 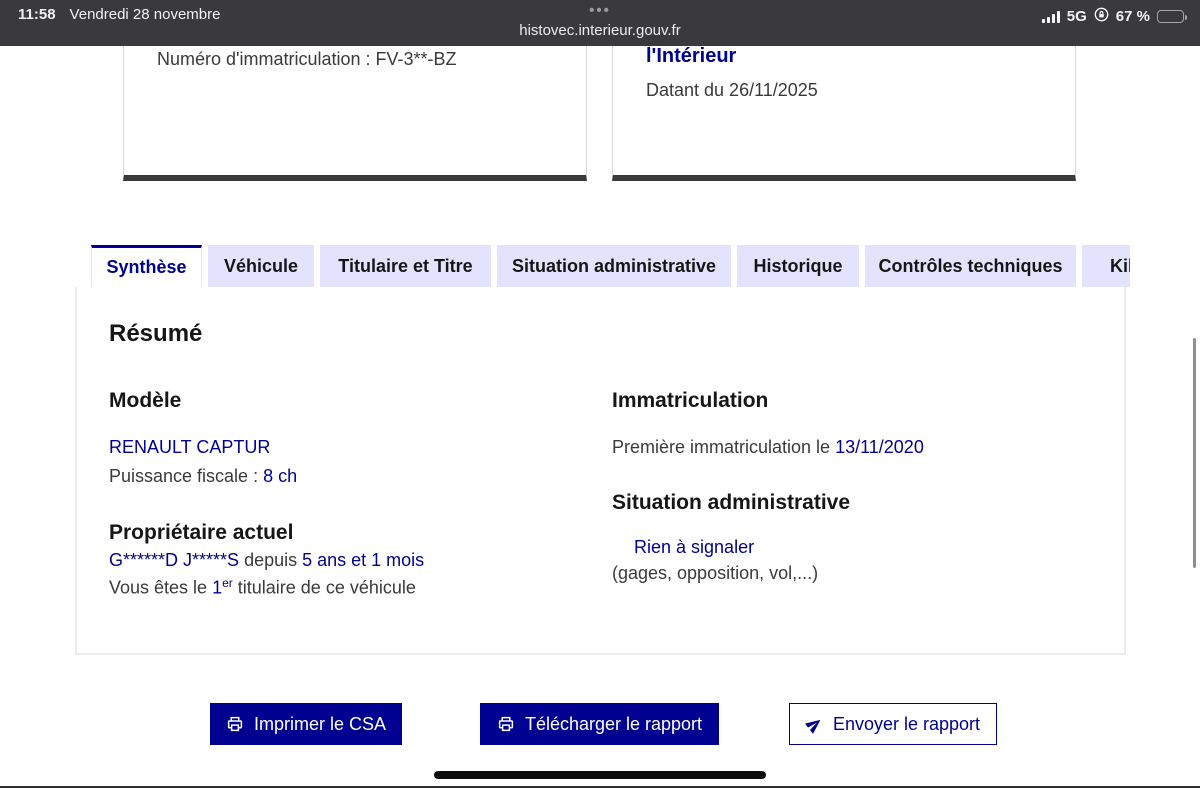 What do you see at coordinates (1050, 16) in the screenshot?
I see `cellular-signal-icon` at bounding box center [1050, 16].